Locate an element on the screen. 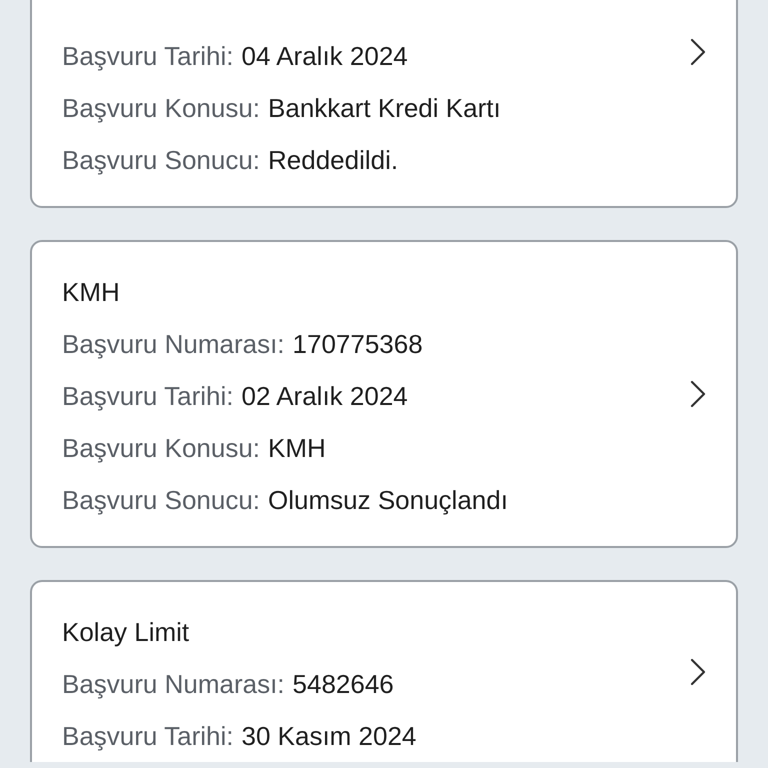 The height and width of the screenshot is (768, 768). field-value: Bankkart Kredi Kartı is located at coordinates (384, 108).